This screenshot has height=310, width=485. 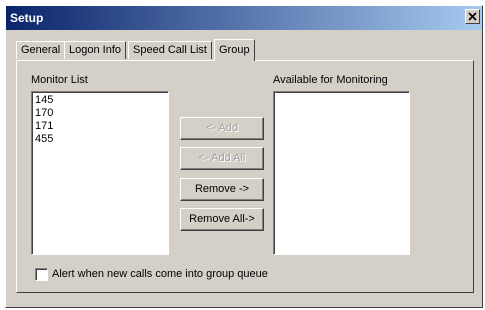 What do you see at coordinates (27, 18) in the screenshot?
I see `window-title: Setup` at bounding box center [27, 18].